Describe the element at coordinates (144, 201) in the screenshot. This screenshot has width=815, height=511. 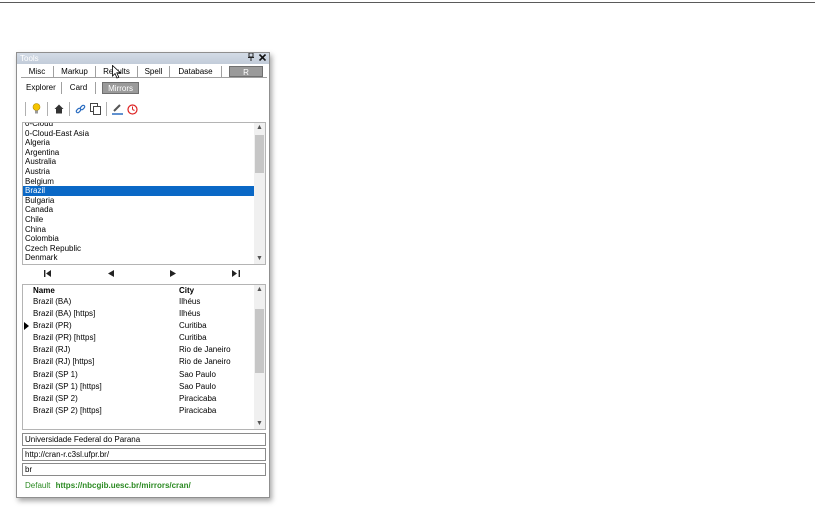
I see `country-list-item: Bulgaria` at that location.